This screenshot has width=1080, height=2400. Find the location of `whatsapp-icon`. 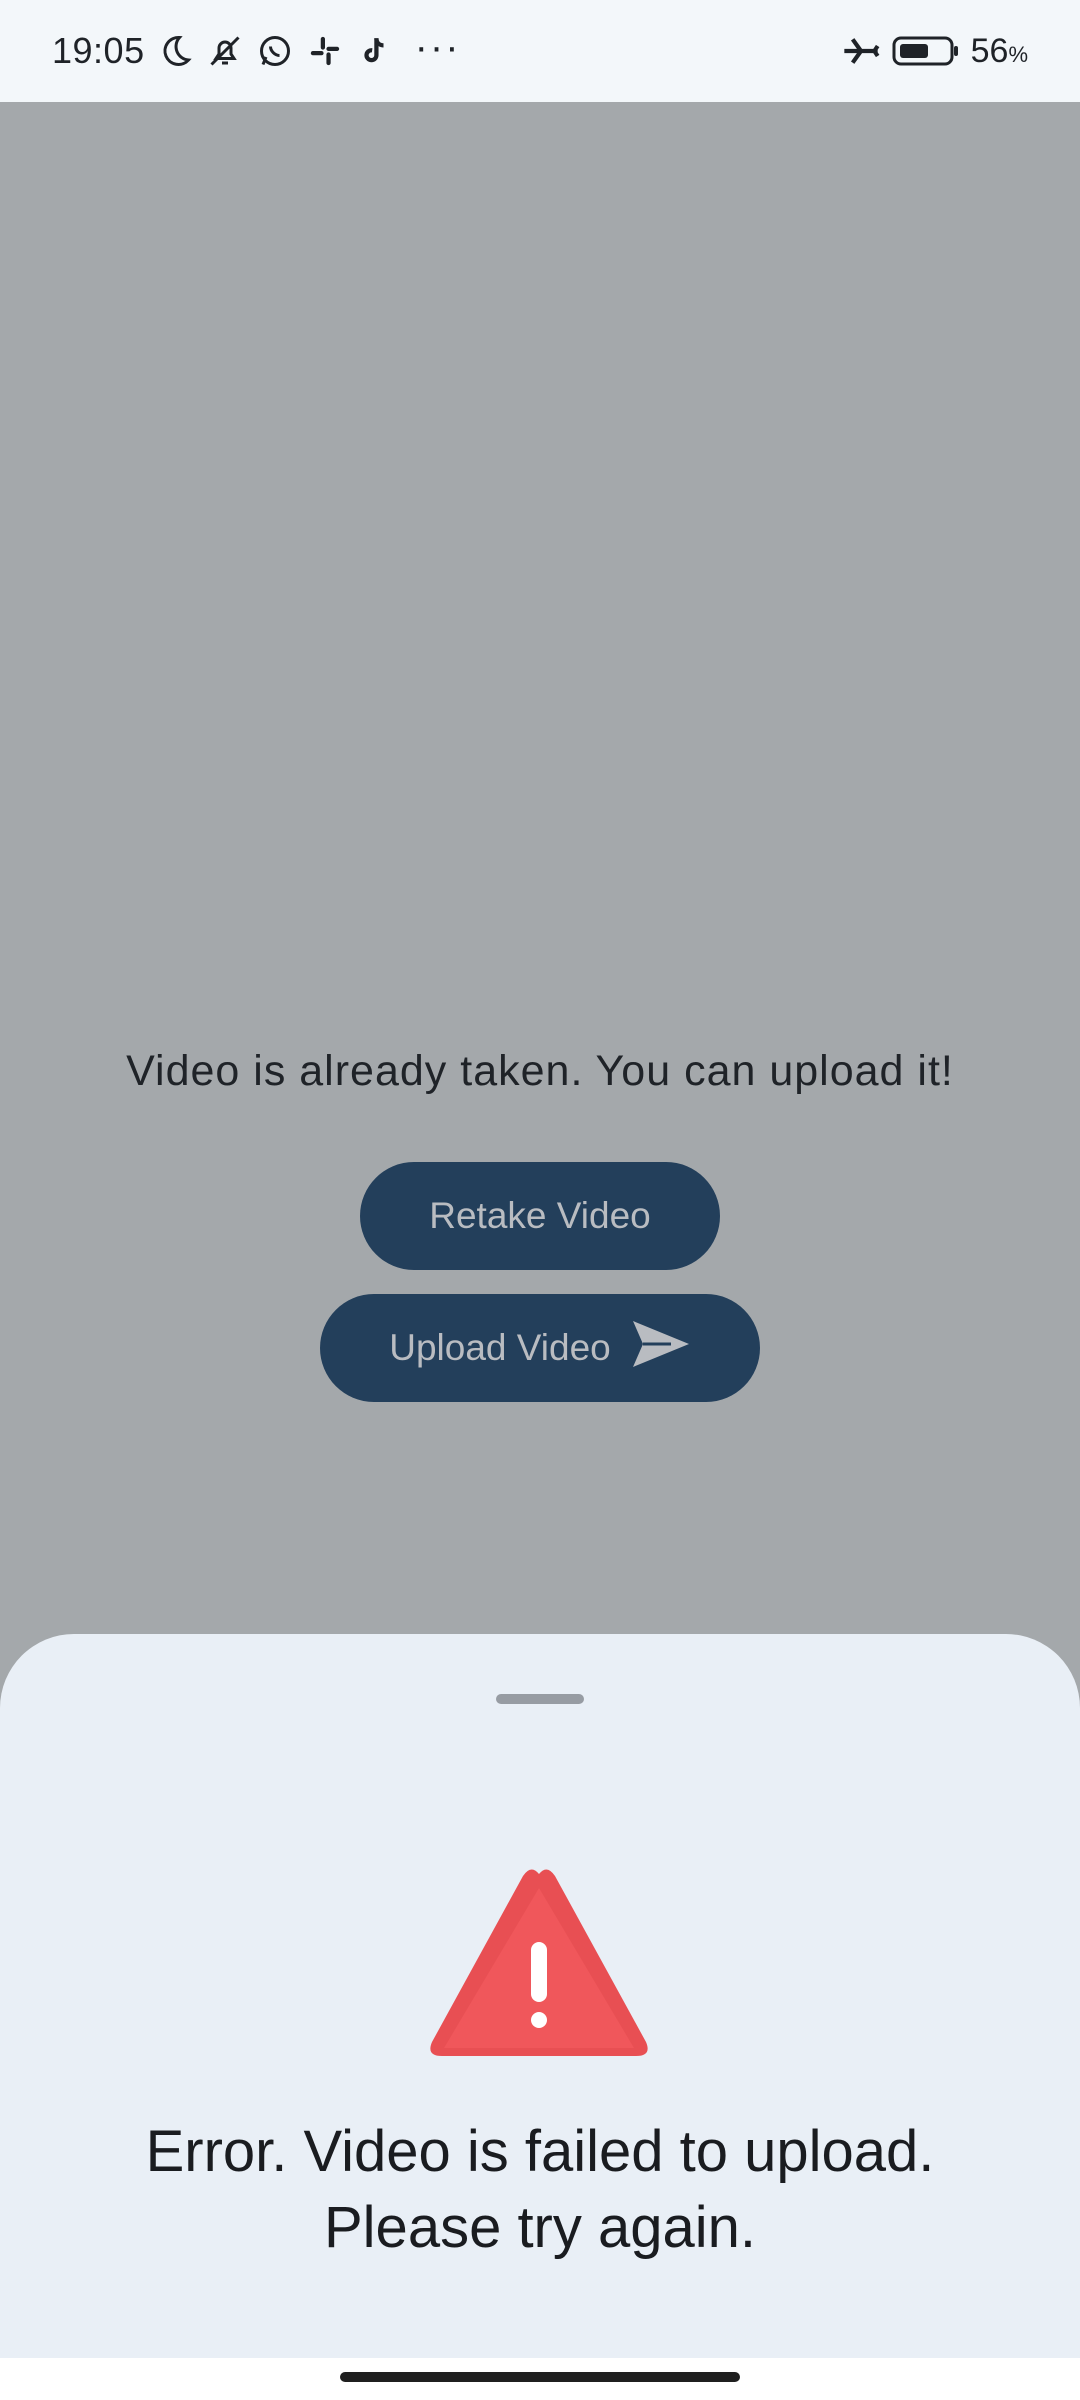

whatsapp-icon is located at coordinates (275, 51).